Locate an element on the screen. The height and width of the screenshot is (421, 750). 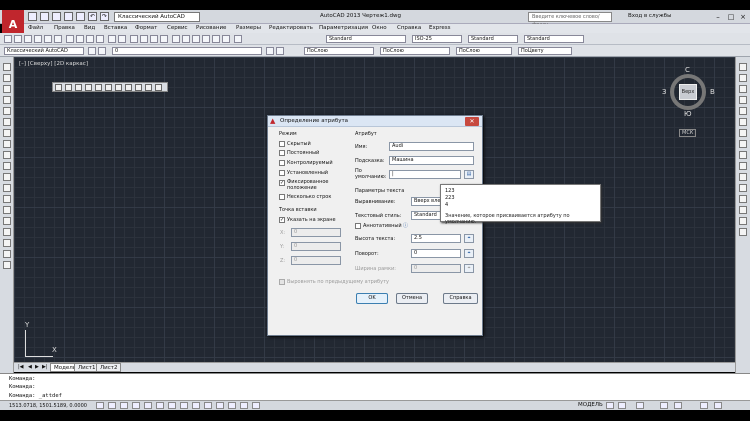
annotative-checkbox is located at coordinates (358, 226).